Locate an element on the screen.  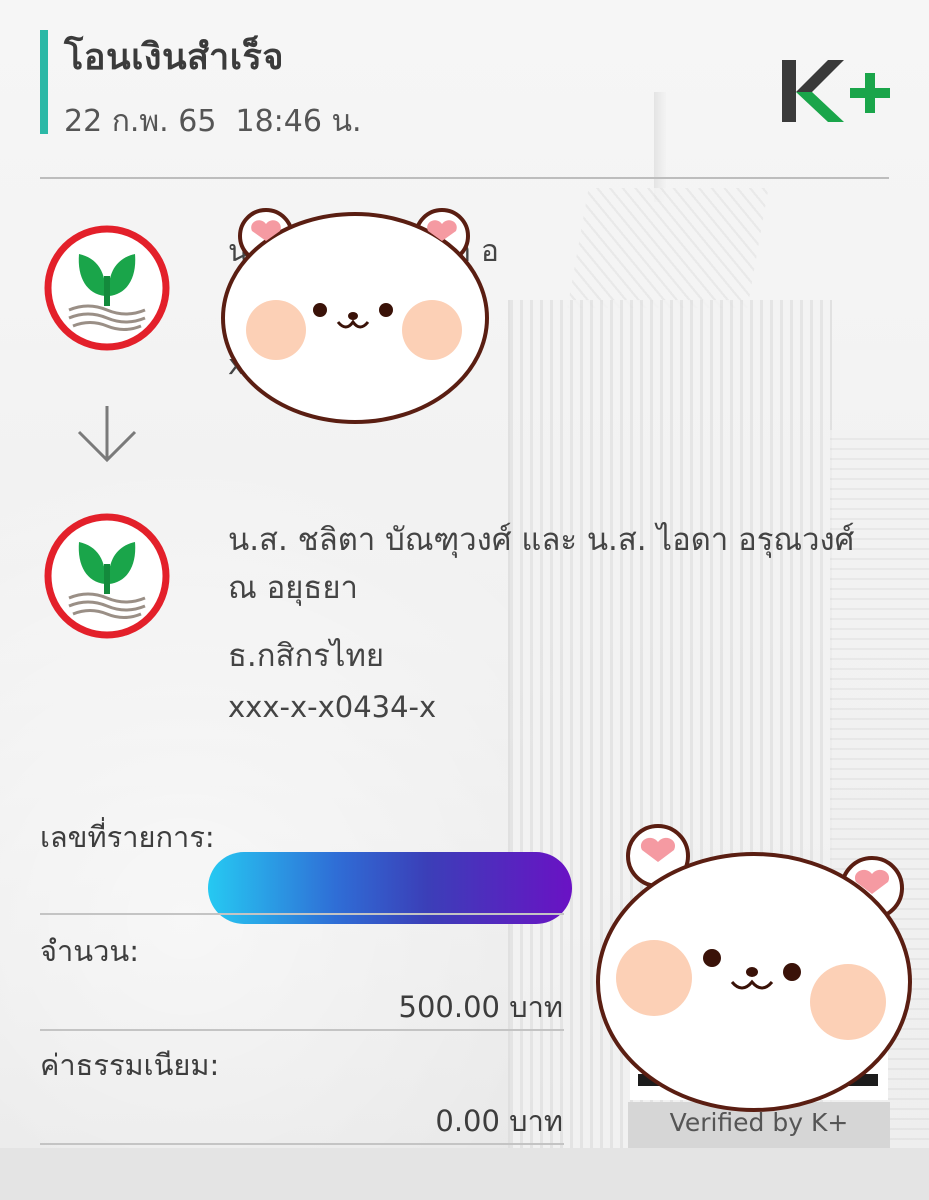
kplus-logo is located at coordinates (836, 91).